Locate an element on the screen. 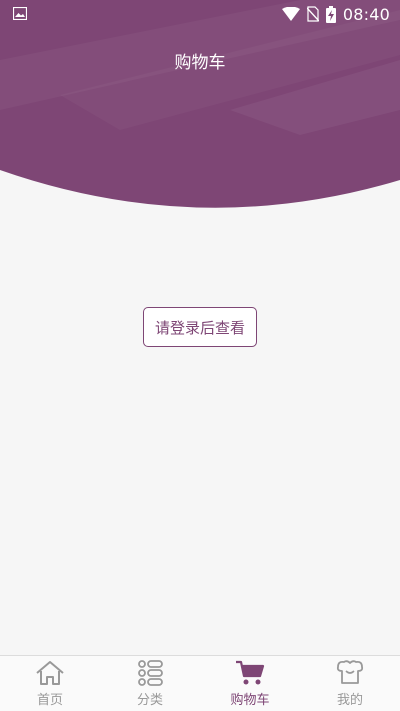 This screenshot has width=400, height=711. tab-category: 分类 is located at coordinates (150, 683).